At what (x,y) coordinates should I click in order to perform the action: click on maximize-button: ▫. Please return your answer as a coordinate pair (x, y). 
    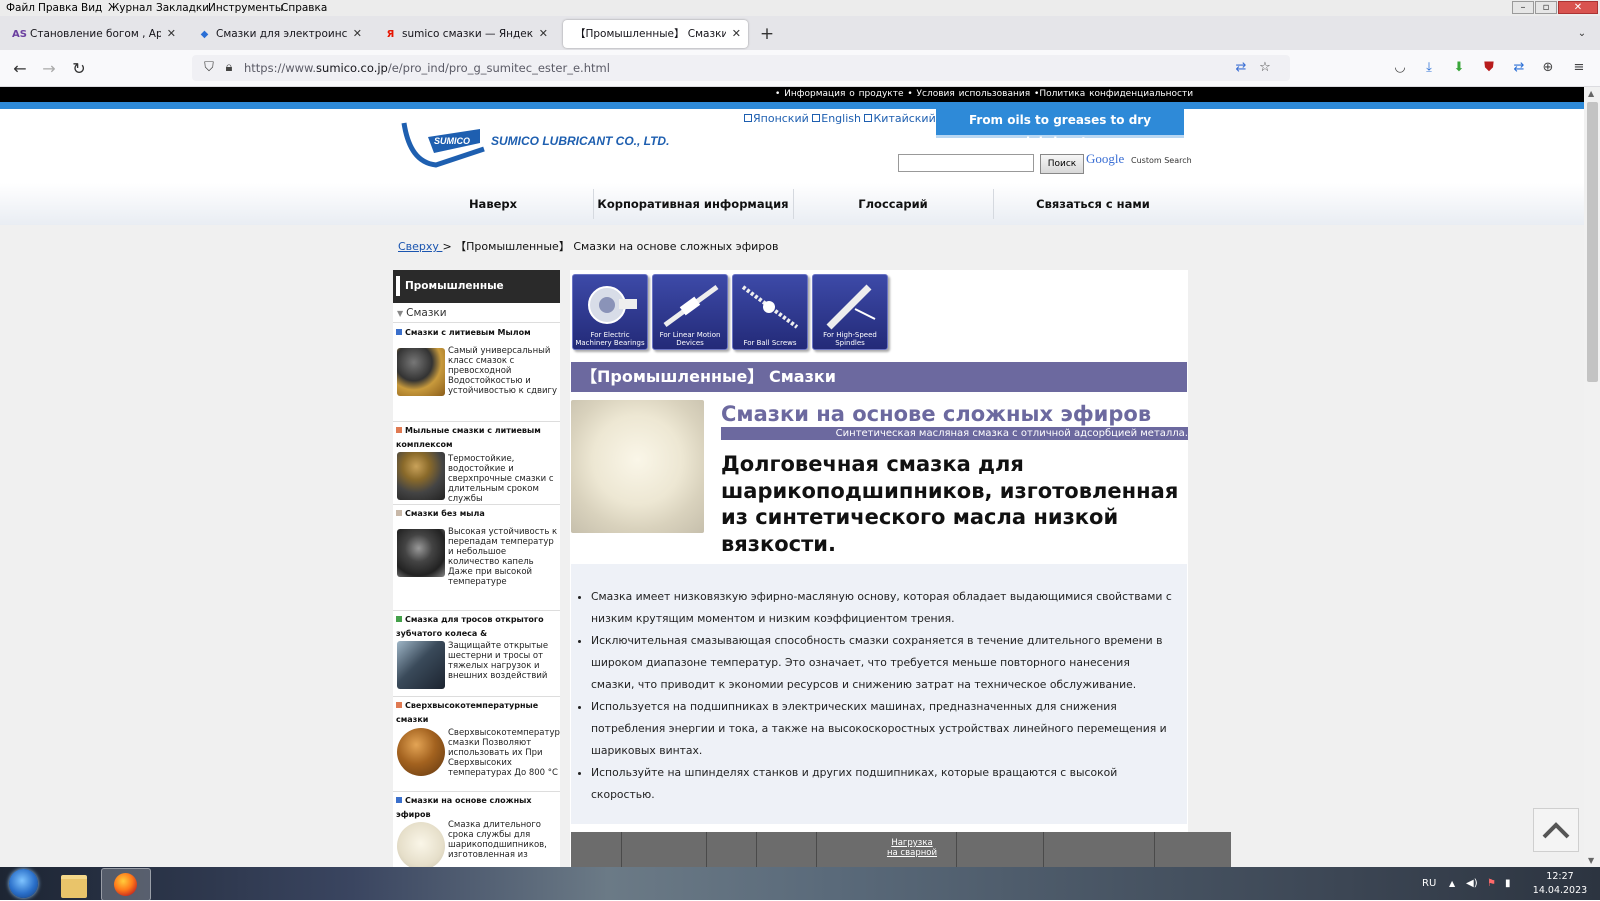
    Looking at the image, I should click on (1546, 7).